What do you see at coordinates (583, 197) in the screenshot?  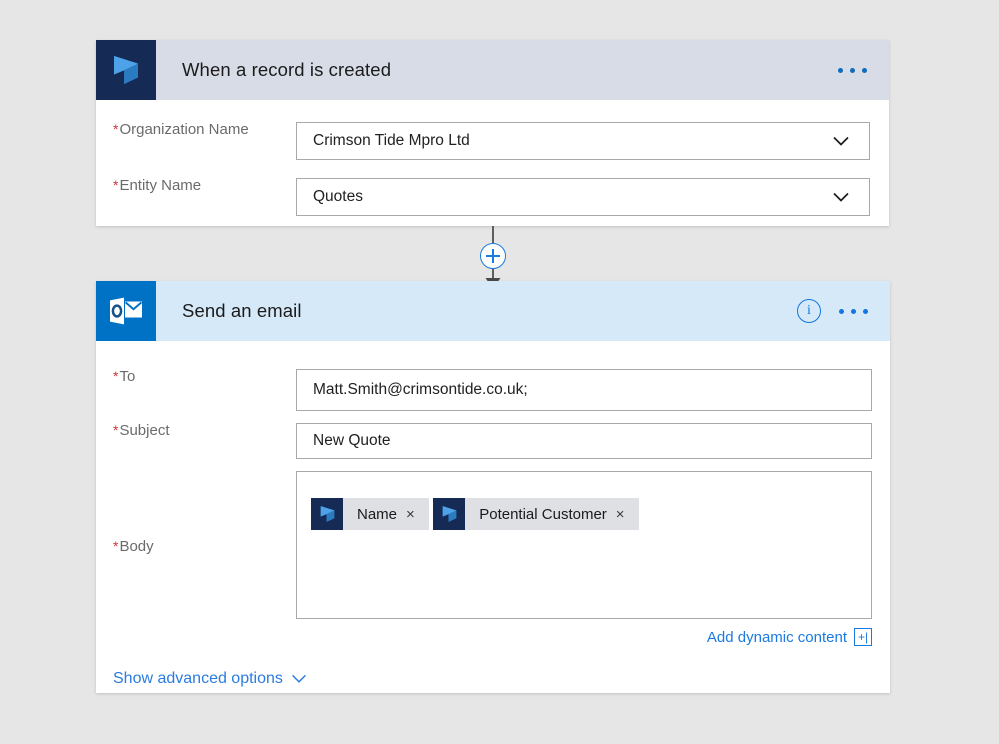 I see `entity-name-dropdown: Quotes` at bounding box center [583, 197].